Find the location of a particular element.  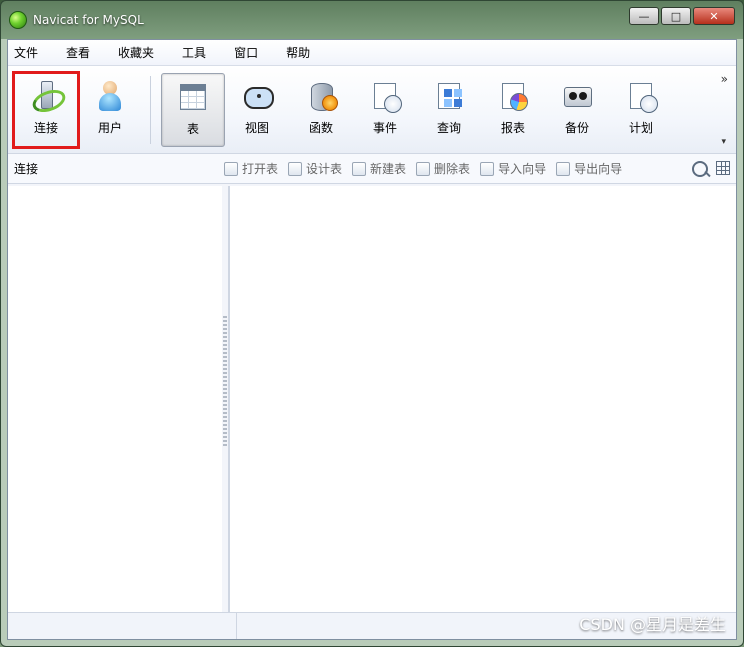

toolbar-schedule-label: 计划 is located at coordinates (640, 127).